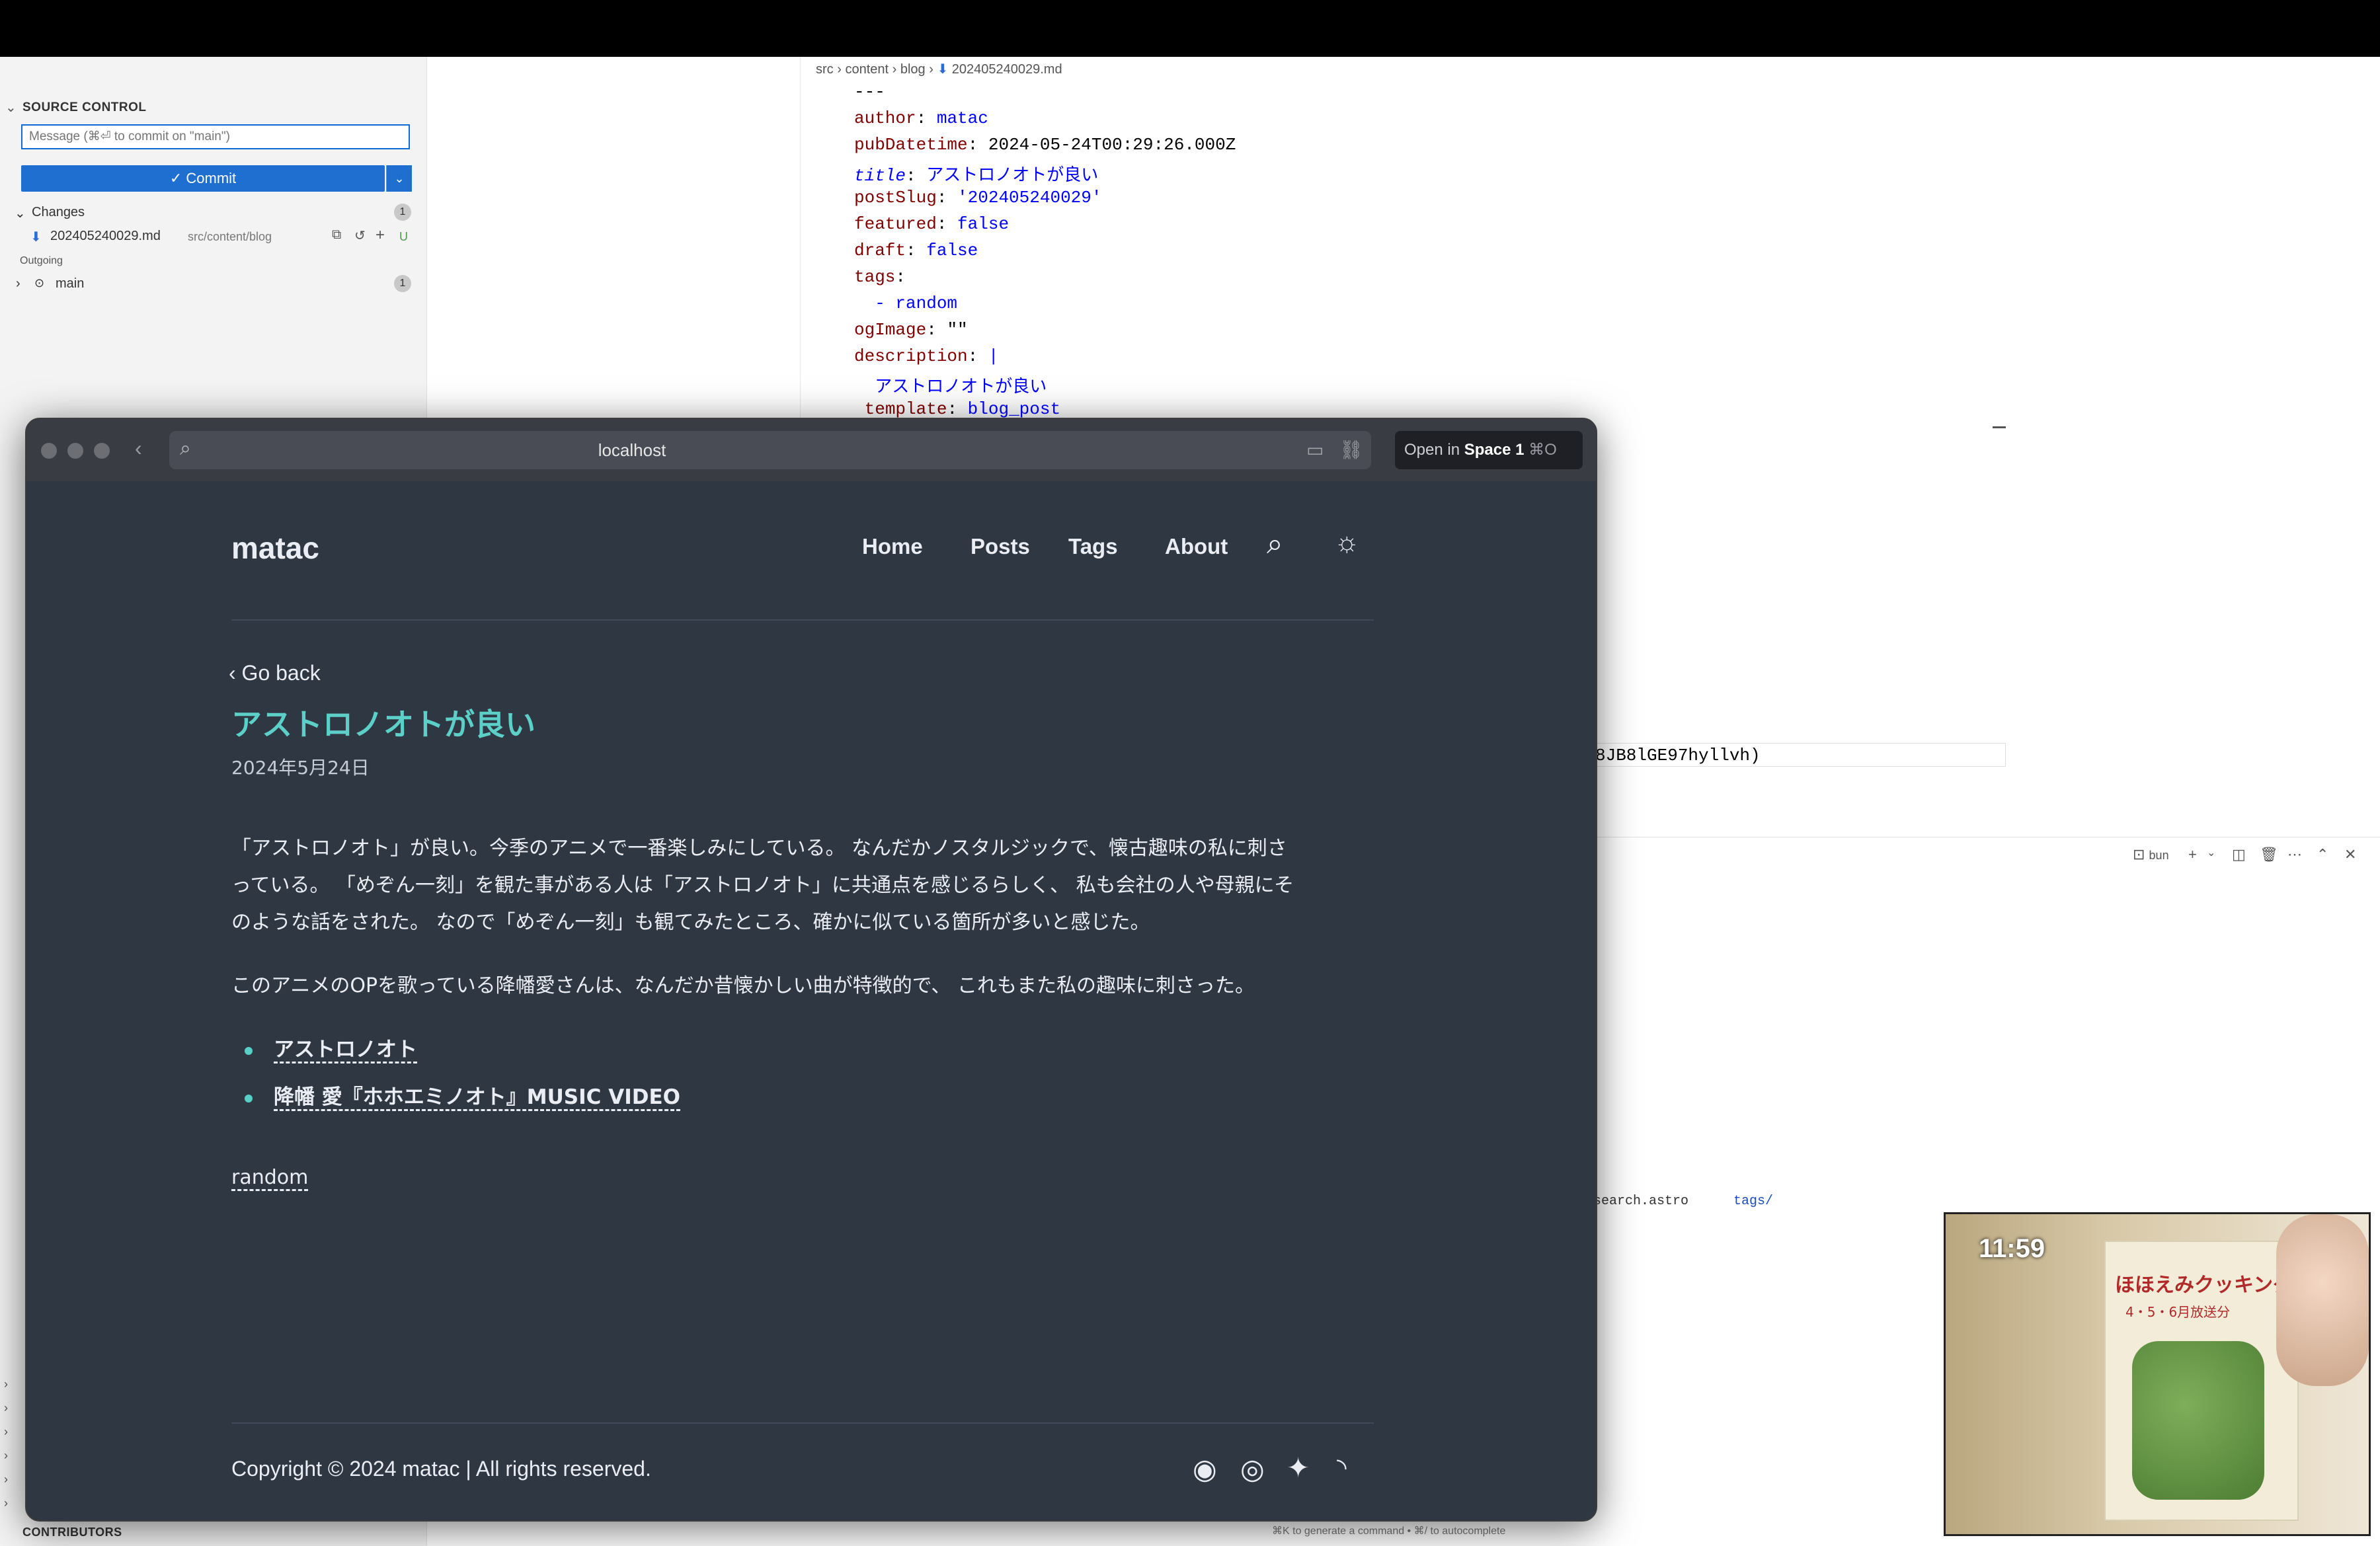 Image resolution: width=2380 pixels, height=1546 pixels. I want to click on post-title: アストロノオトが良い, so click(383, 724).